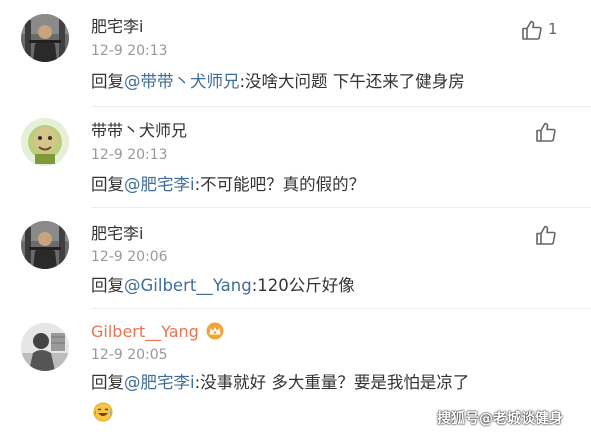  I want to click on comment-text: 回复@带带丶犬师兄:没啥大问题 下午还来了健身房, so click(278, 82).